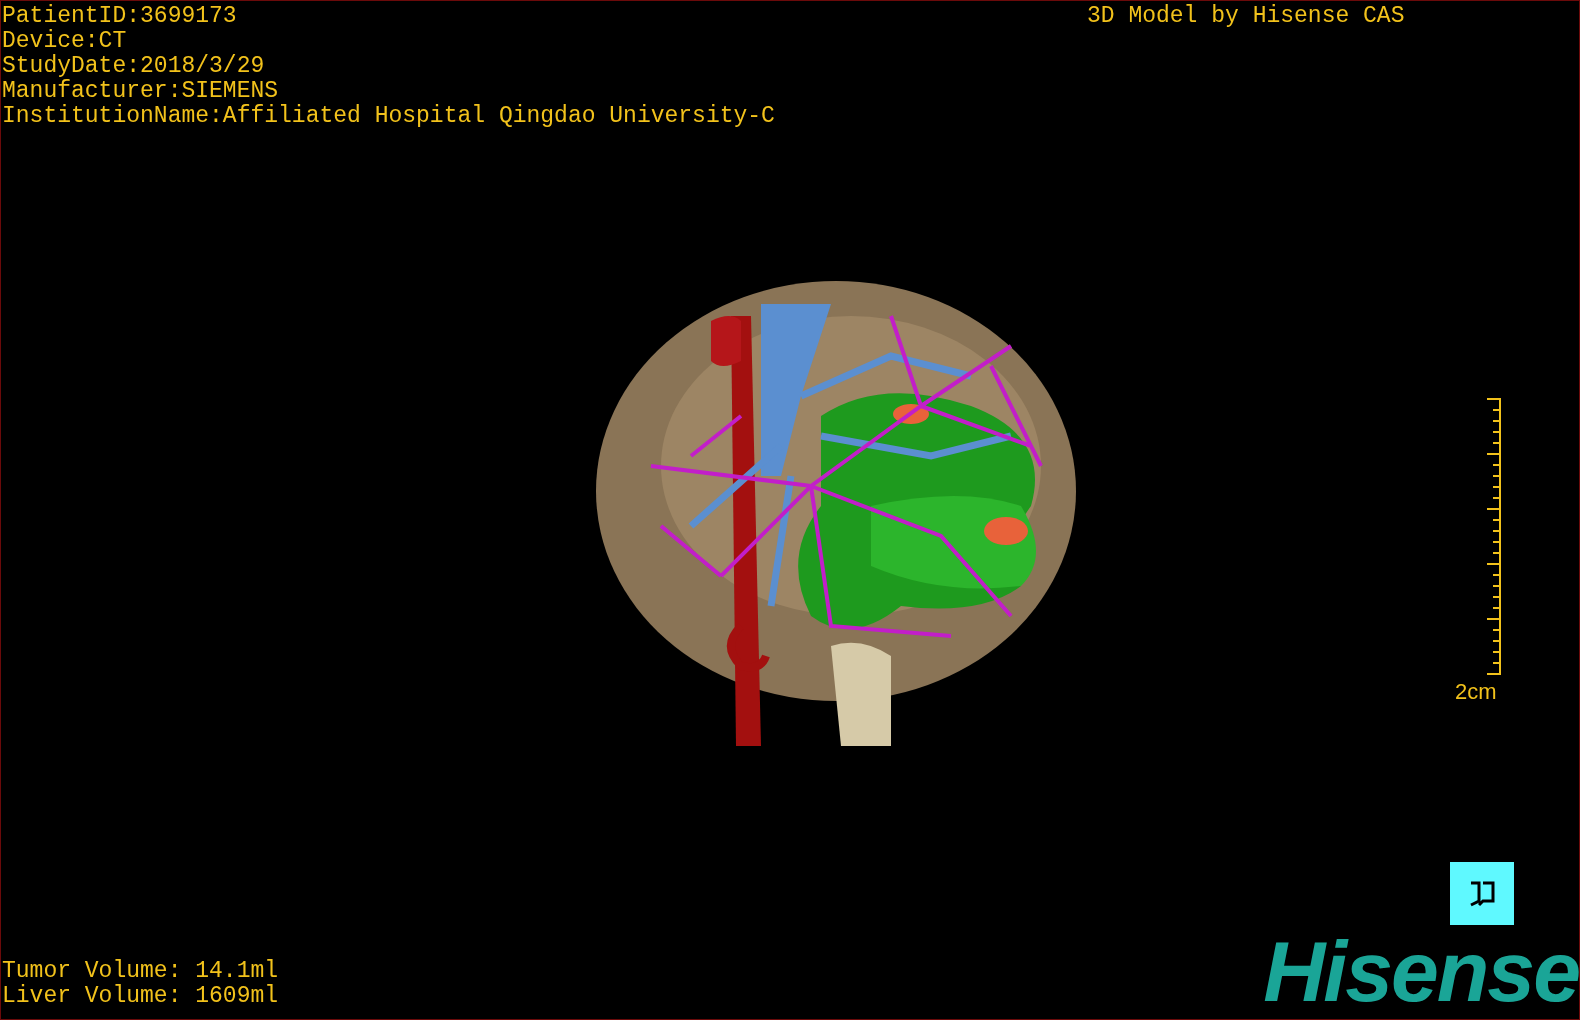  What do you see at coordinates (140, 971) in the screenshot?
I see `volume-text: Tumor Volume: 14.1ml` at bounding box center [140, 971].